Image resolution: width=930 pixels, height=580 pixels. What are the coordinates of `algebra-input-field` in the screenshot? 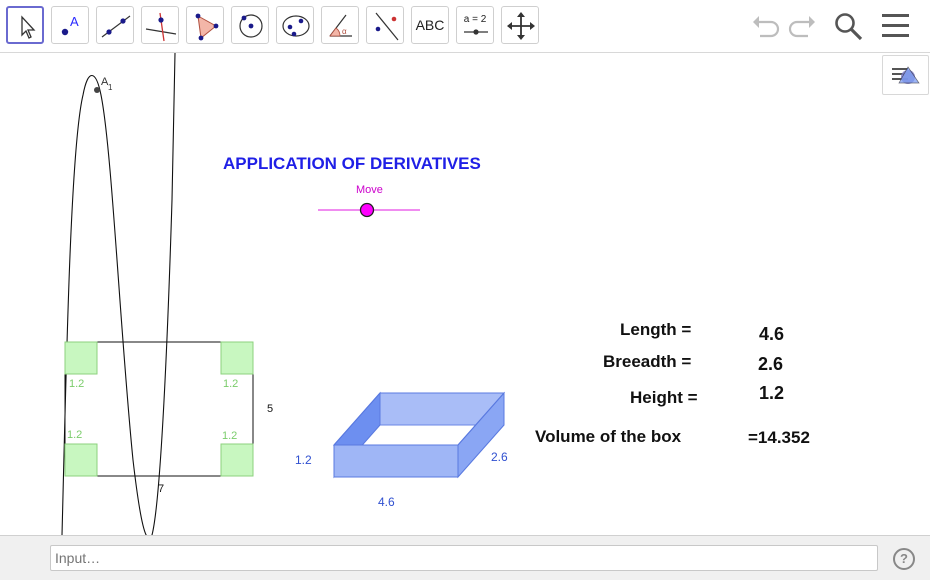 It's located at (464, 558).